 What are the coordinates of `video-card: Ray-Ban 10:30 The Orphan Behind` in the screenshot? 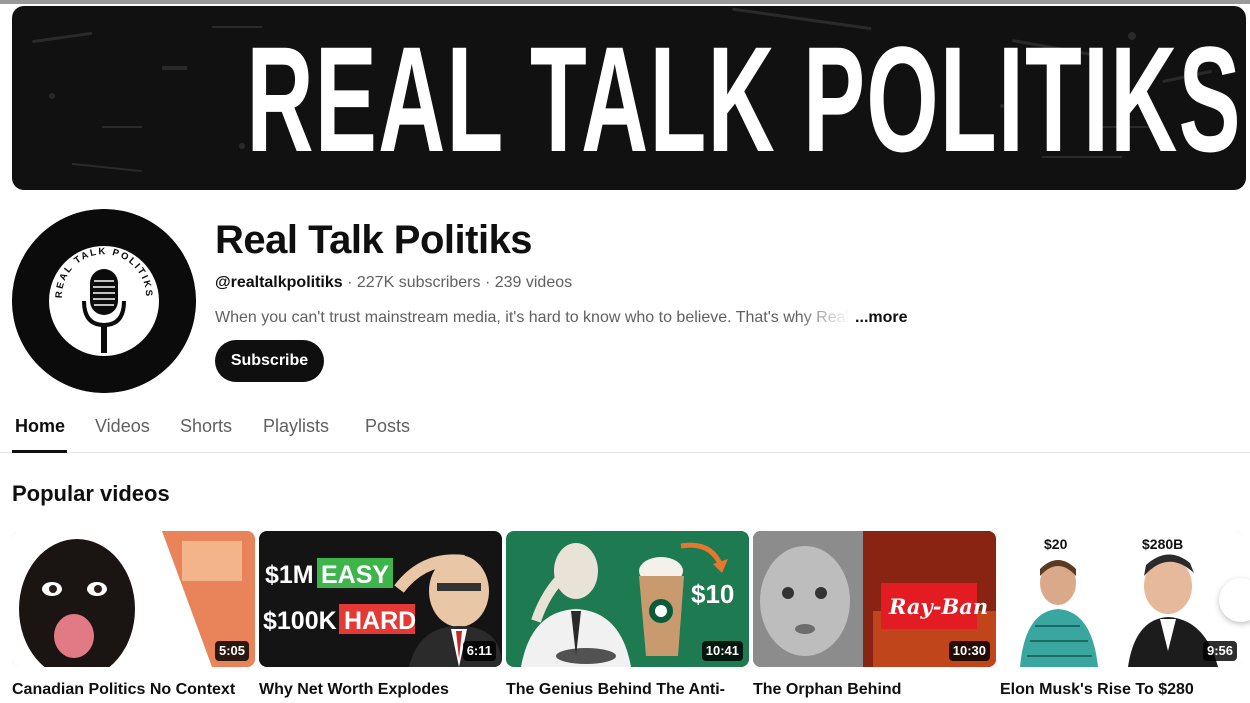 It's located at (874, 616).